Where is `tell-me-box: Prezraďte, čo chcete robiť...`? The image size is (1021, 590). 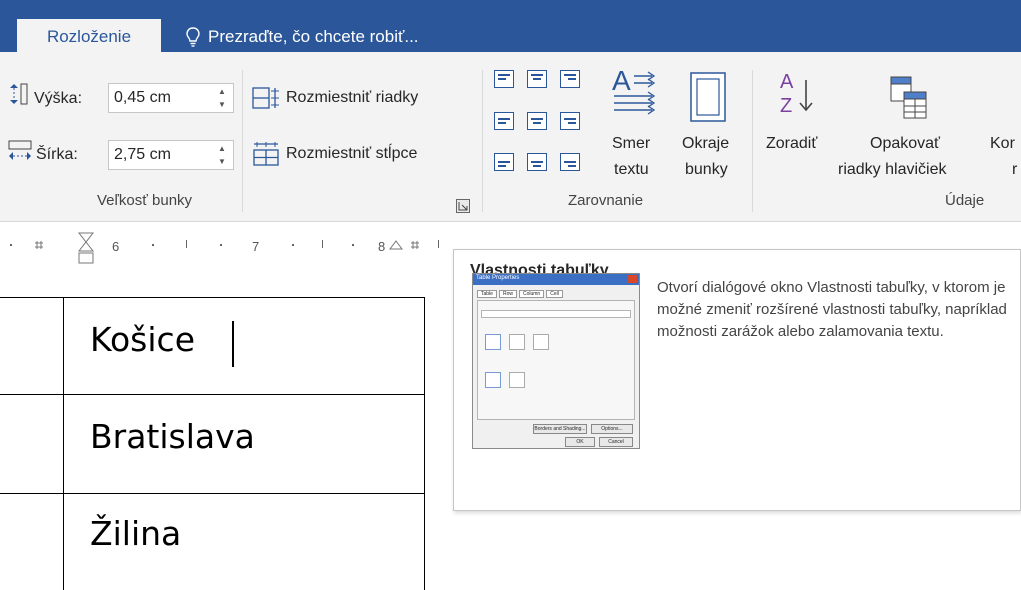
tell-me-box: Prezraďte, čo chcete robiť... is located at coordinates (302, 37).